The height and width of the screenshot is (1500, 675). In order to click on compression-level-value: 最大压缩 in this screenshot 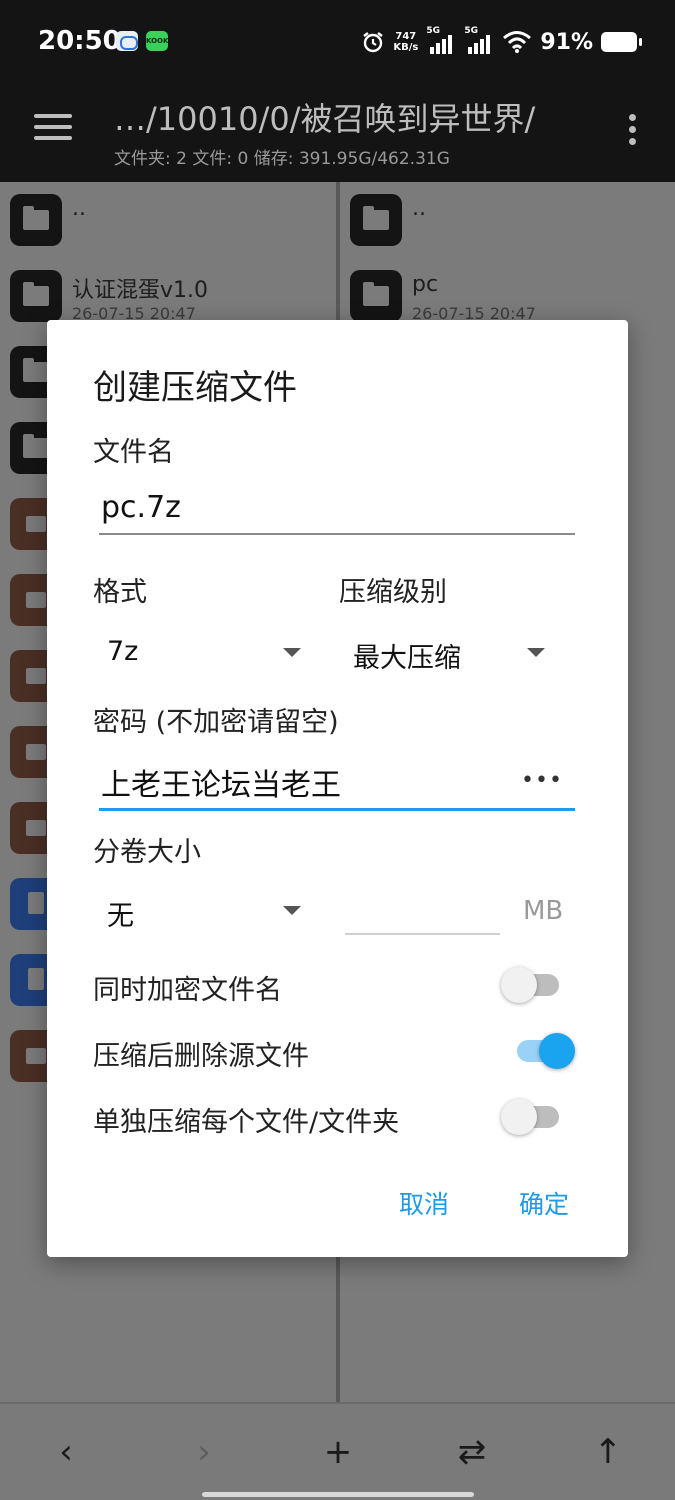, I will do `click(407, 658)`.